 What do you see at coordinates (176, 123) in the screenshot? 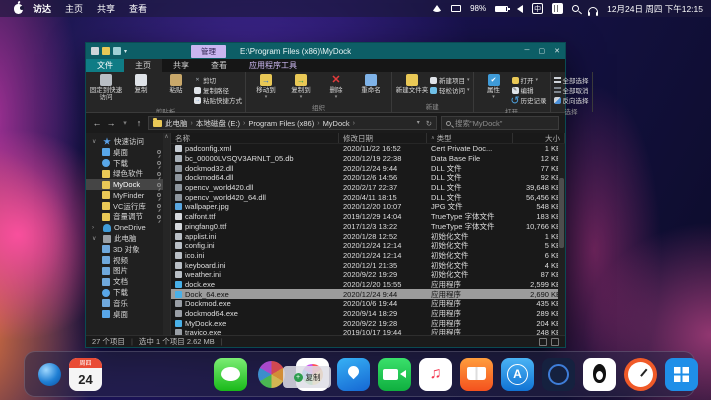
I see `breadcrumb-item-0: 此电脑` at bounding box center [176, 123].